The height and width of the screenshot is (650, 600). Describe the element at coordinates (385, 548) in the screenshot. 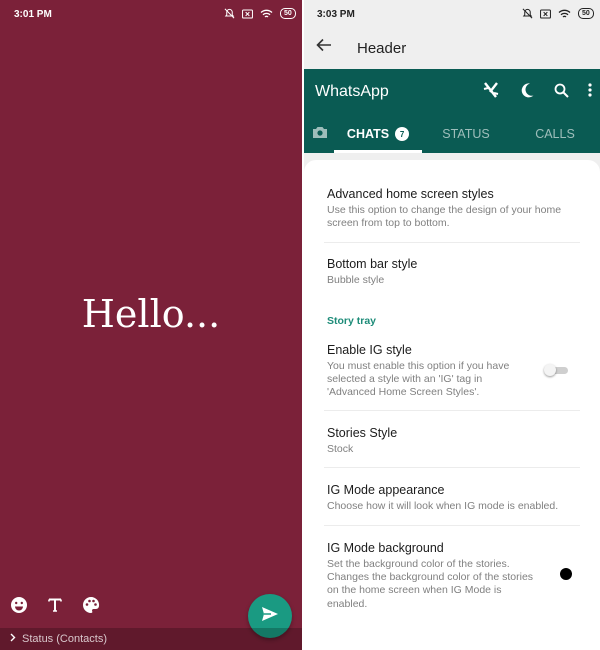

I see `setting-title: IG Mode background` at that location.